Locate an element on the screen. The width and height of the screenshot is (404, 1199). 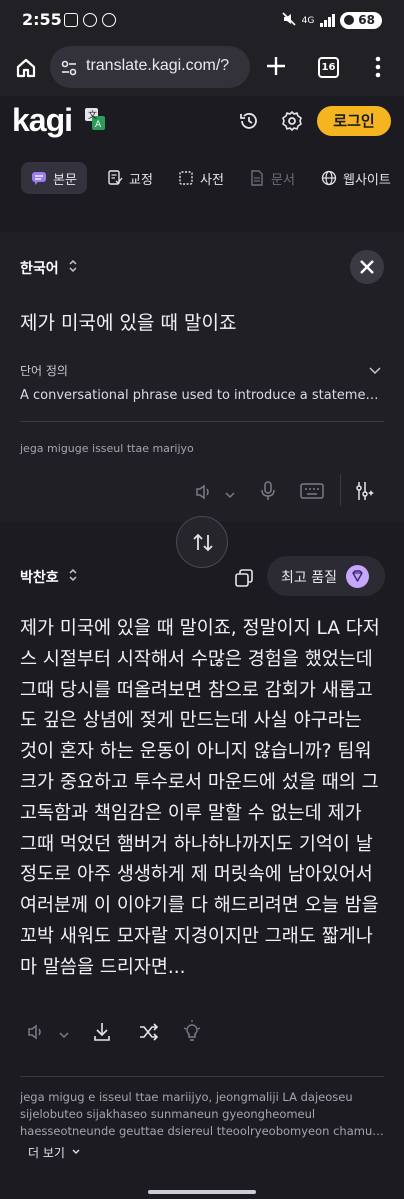
show-more-button: 더 보기 is located at coordinates (54, 1152).